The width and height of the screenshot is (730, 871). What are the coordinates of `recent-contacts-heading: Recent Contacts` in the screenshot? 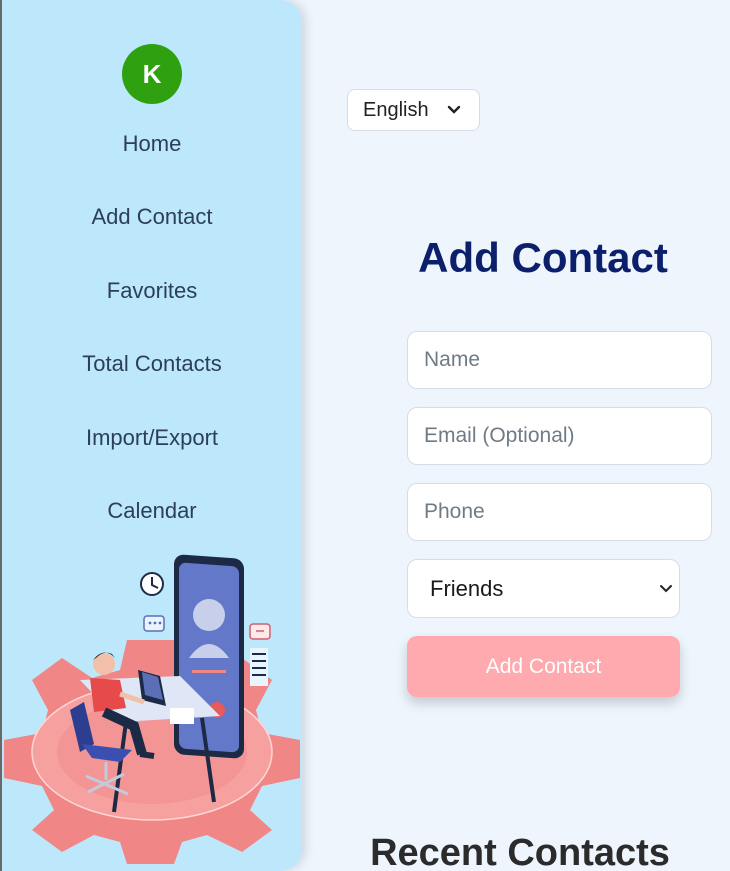 It's located at (520, 851).